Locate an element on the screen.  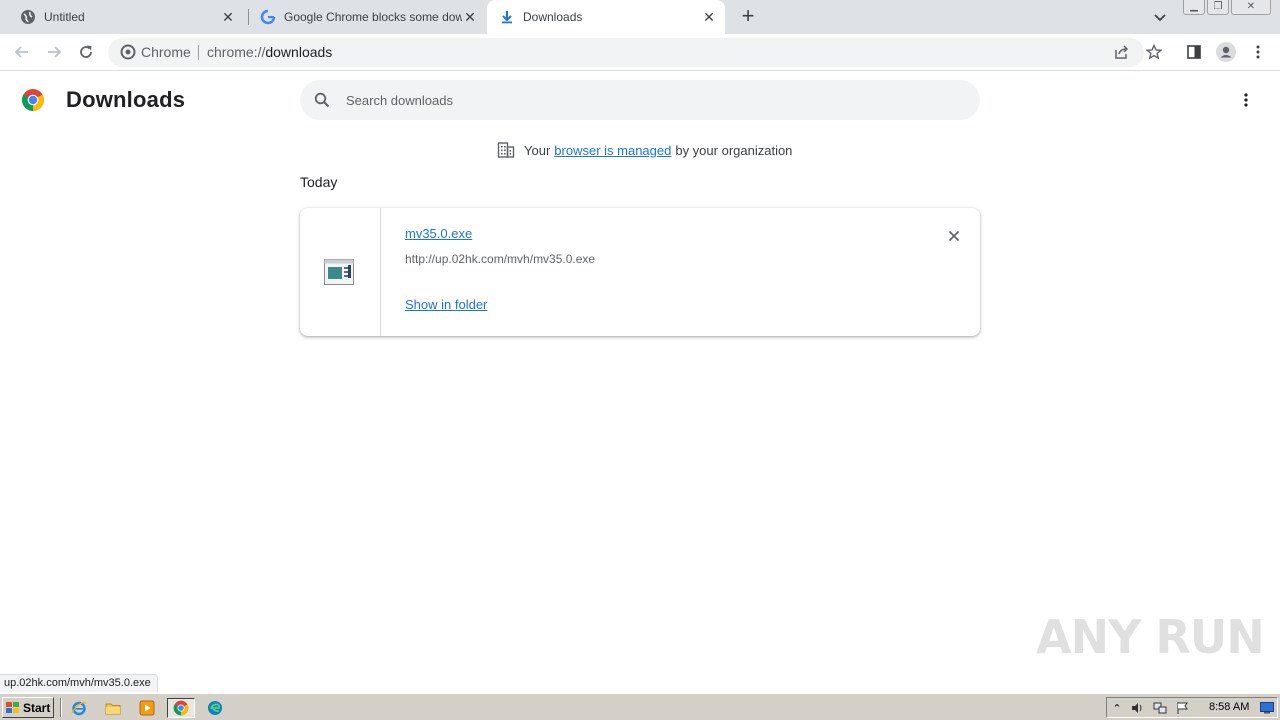
share-button is located at coordinates (1122, 52).